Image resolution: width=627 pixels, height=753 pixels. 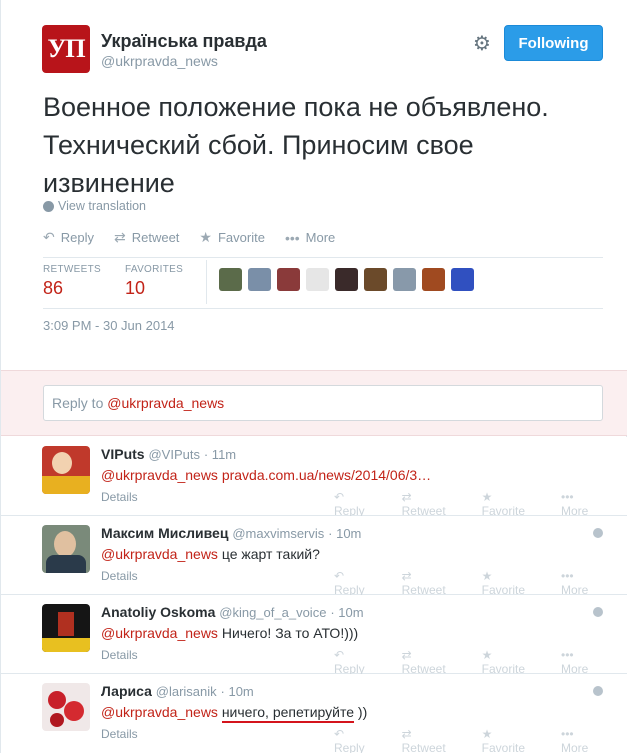 I want to click on reply-header: Лариса @larisanik · 10m, so click(x=177, y=691).